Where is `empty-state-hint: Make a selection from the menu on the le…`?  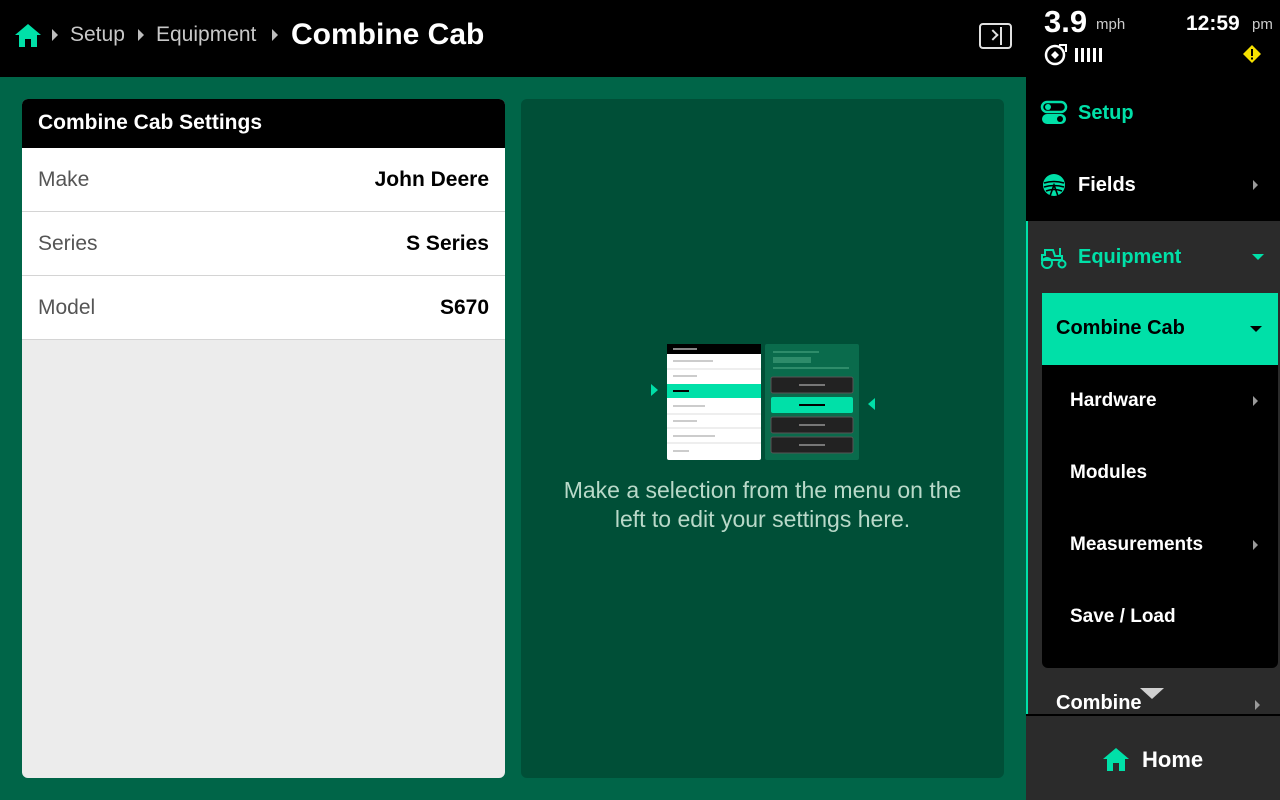 empty-state-hint: Make a selection from the menu on the le… is located at coordinates (762, 504).